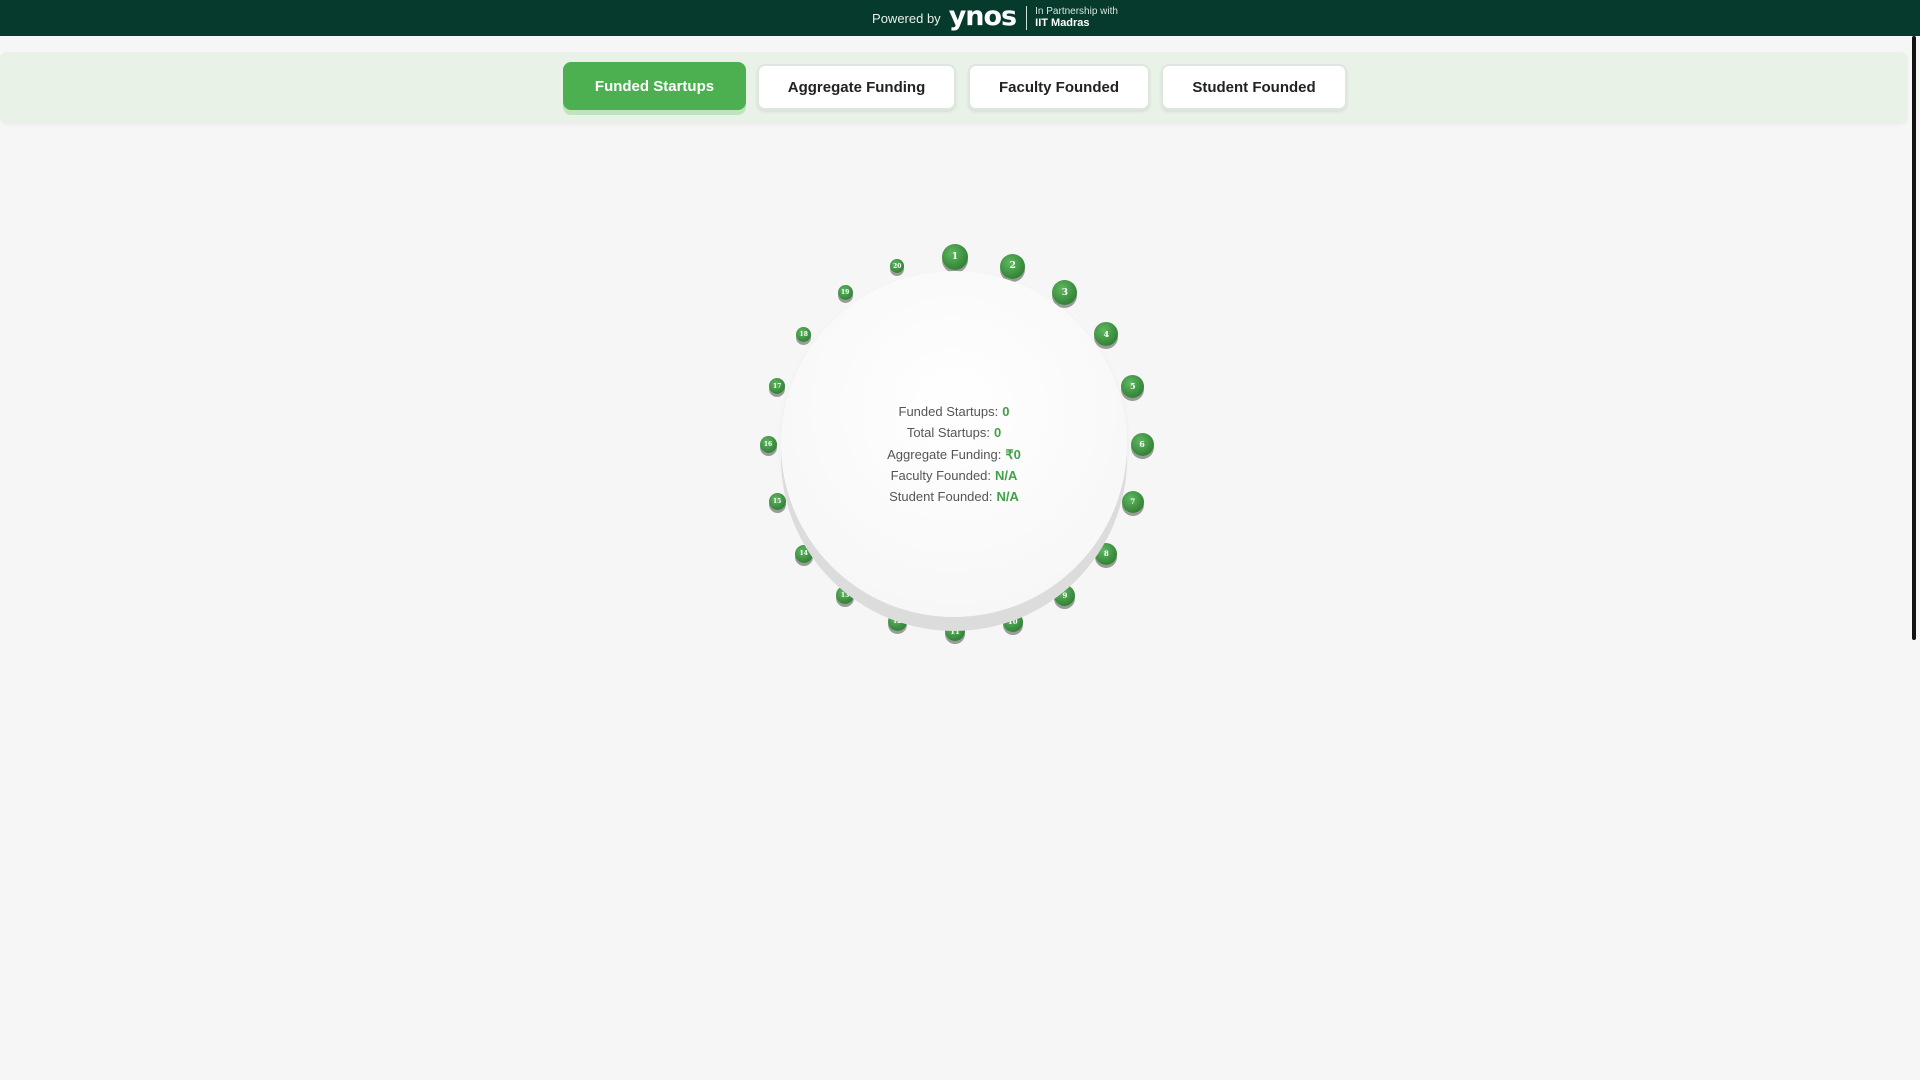 The image size is (1920, 1080). I want to click on stat-aggregate-funding: Aggregate Funding: ₹0, so click(954, 454).